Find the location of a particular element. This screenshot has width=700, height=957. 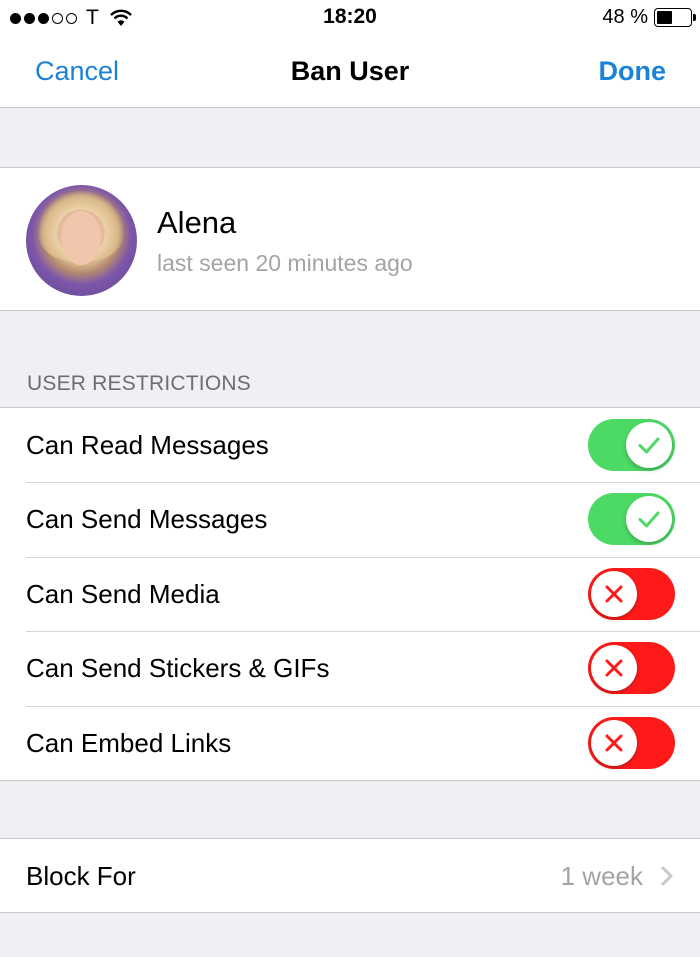

restriction-row: Can Embed Links is located at coordinates (350, 742).